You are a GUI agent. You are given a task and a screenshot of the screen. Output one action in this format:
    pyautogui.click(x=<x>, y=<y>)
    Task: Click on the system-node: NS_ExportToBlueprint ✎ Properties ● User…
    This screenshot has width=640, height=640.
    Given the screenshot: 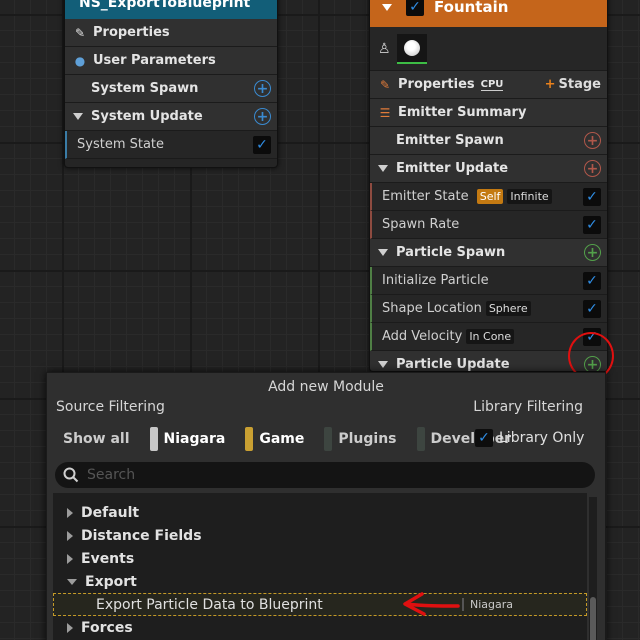 What is the action you would take?
    pyautogui.click(x=171, y=84)
    